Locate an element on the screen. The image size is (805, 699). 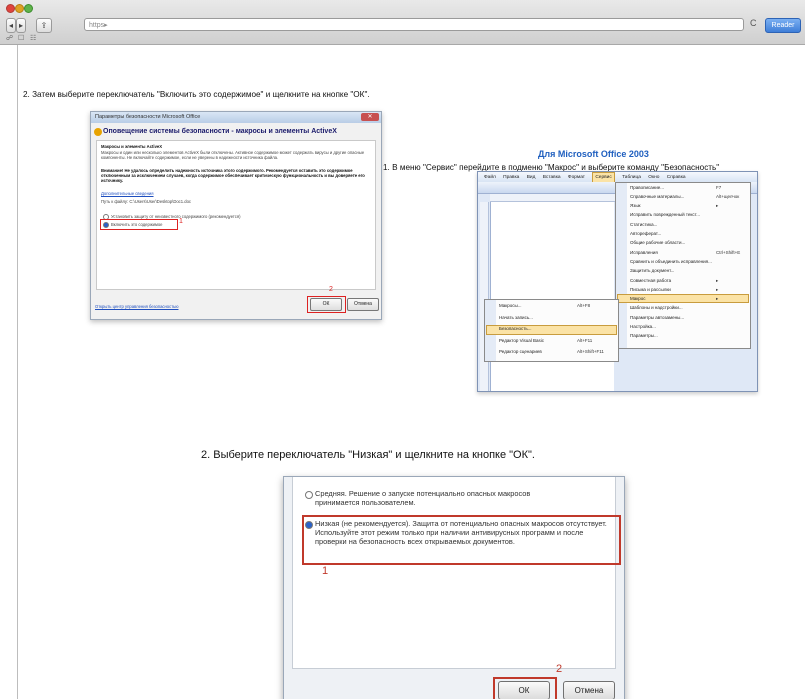
share-icon: ⇪ is located at coordinates (44, 25).